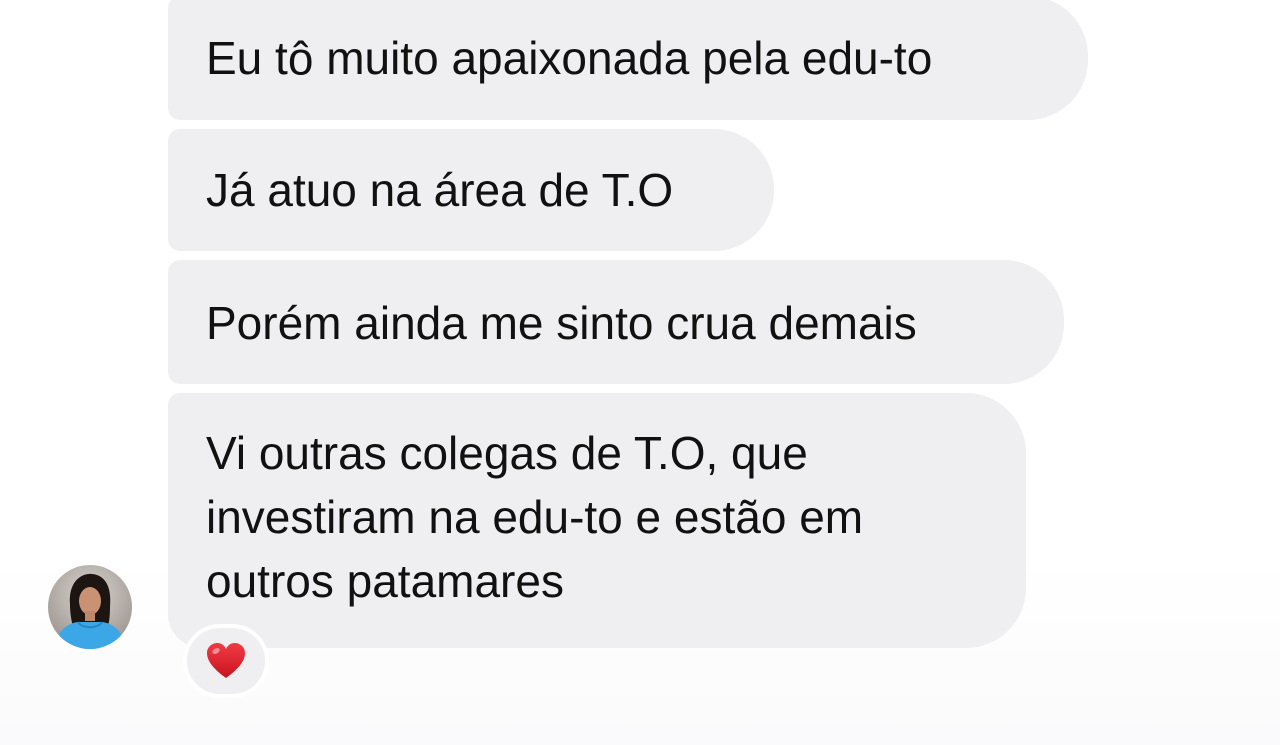 This screenshot has width=1280, height=745. I want to click on reaction-badge, so click(226, 661).